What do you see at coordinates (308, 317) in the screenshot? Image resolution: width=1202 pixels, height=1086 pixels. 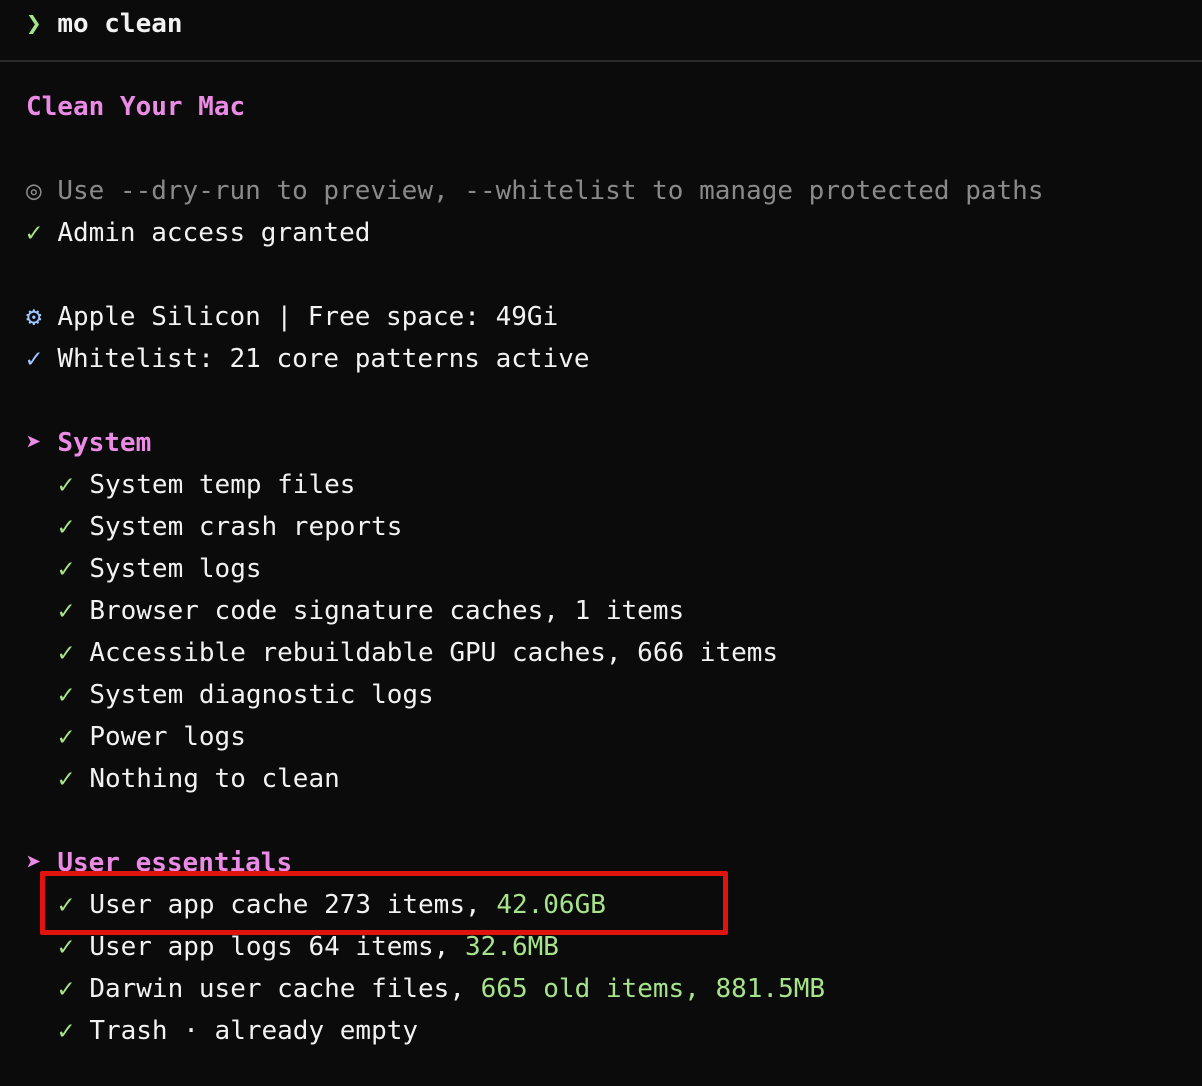 I see `system-info-text: Apple Silicon | Free space: 49Gi` at bounding box center [308, 317].